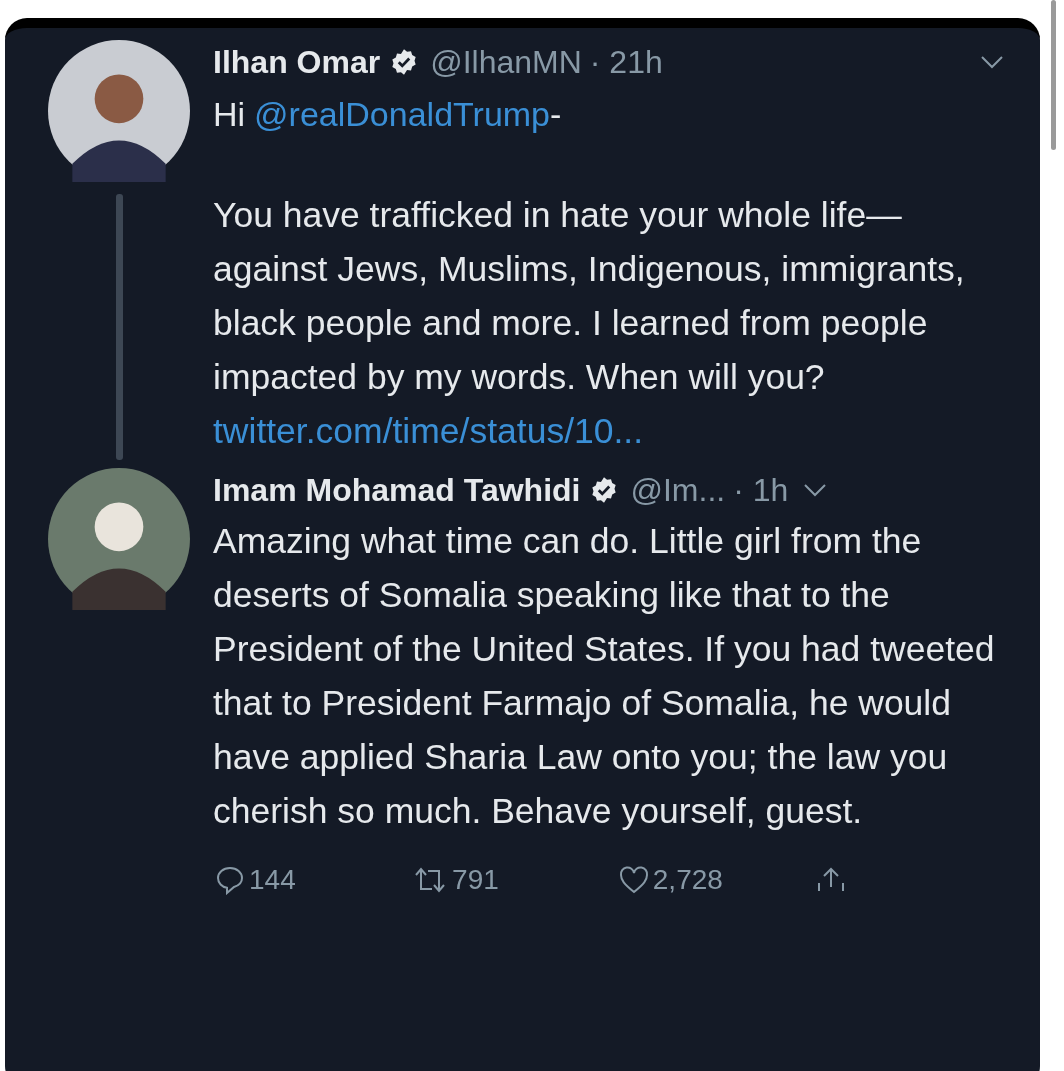  What do you see at coordinates (761, 490) in the screenshot?
I see `tweet-time: · 1h` at bounding box center [761, 490].